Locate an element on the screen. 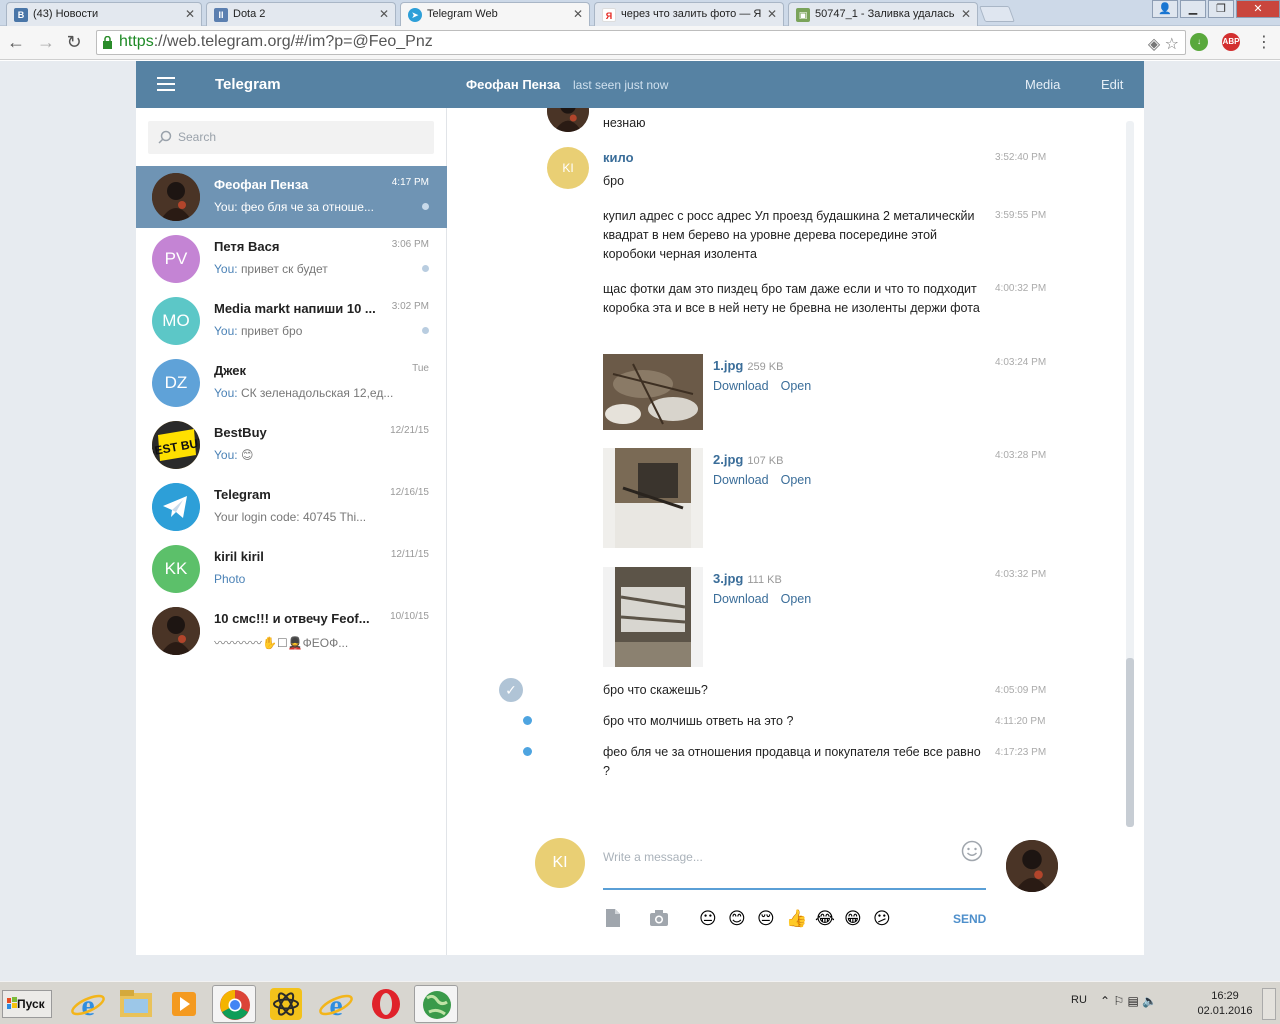 The height and width of the screenshot is (1024, 1280). media-player-icon is located at coordinates (184, 1004).